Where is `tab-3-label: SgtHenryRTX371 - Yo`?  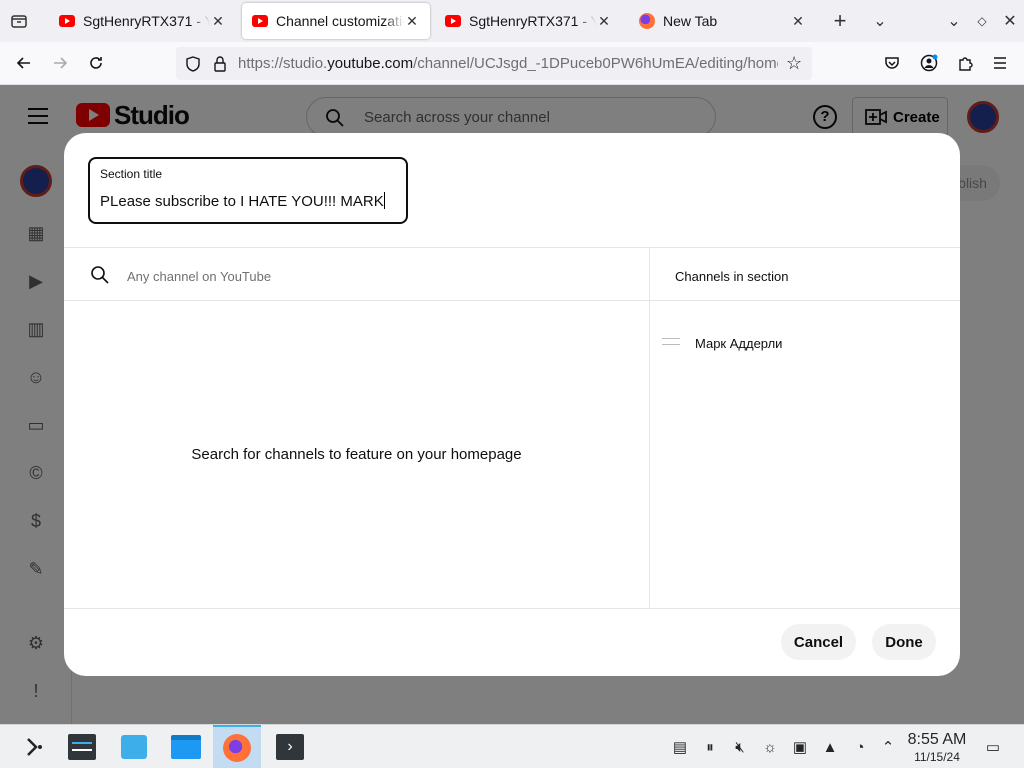 tab-3-label: SgtHenryRTX371 - Yo is located at coordinates (532, 21).